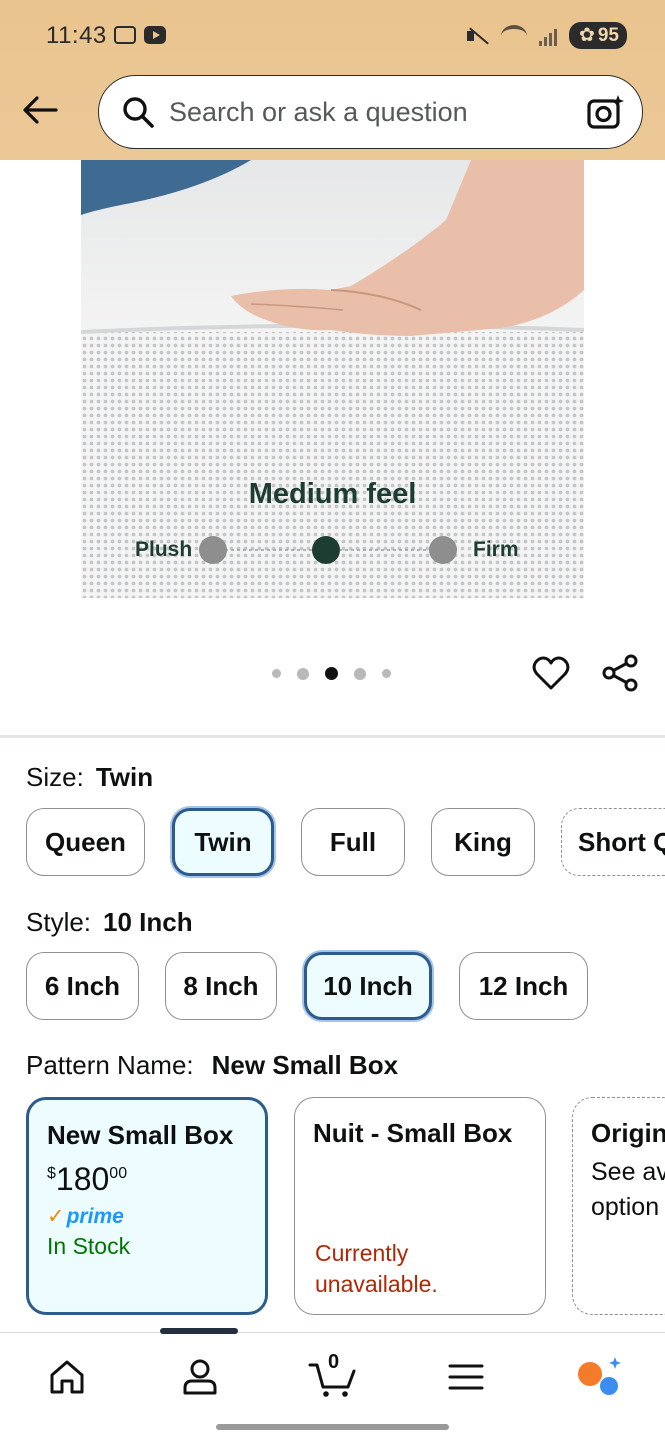 Image resolution: width=665 pixels, height=1440 pixels. I want to click on camera-search-icon, so click(606, 112).